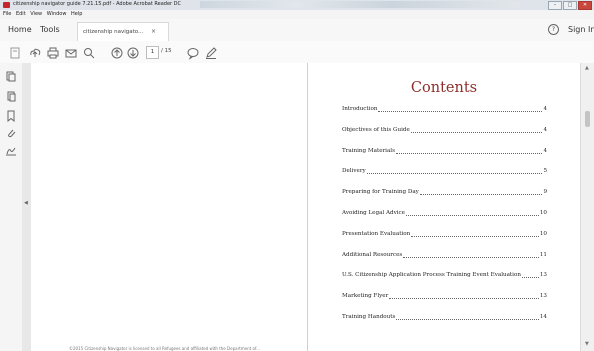 The image size is (594, 351). I want to click on window-controls: – □ ✕, so click(570, 5).